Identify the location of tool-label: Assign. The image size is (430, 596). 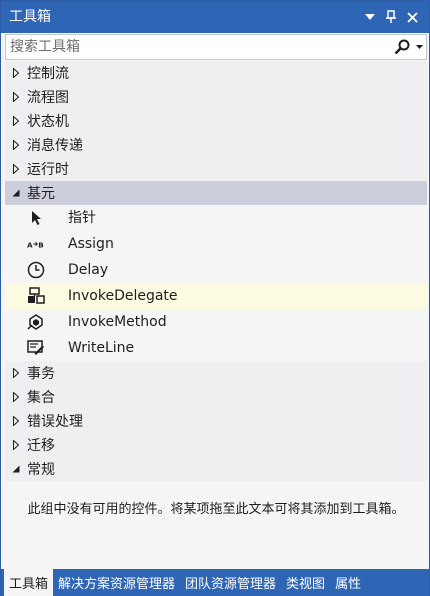
(91, 244).